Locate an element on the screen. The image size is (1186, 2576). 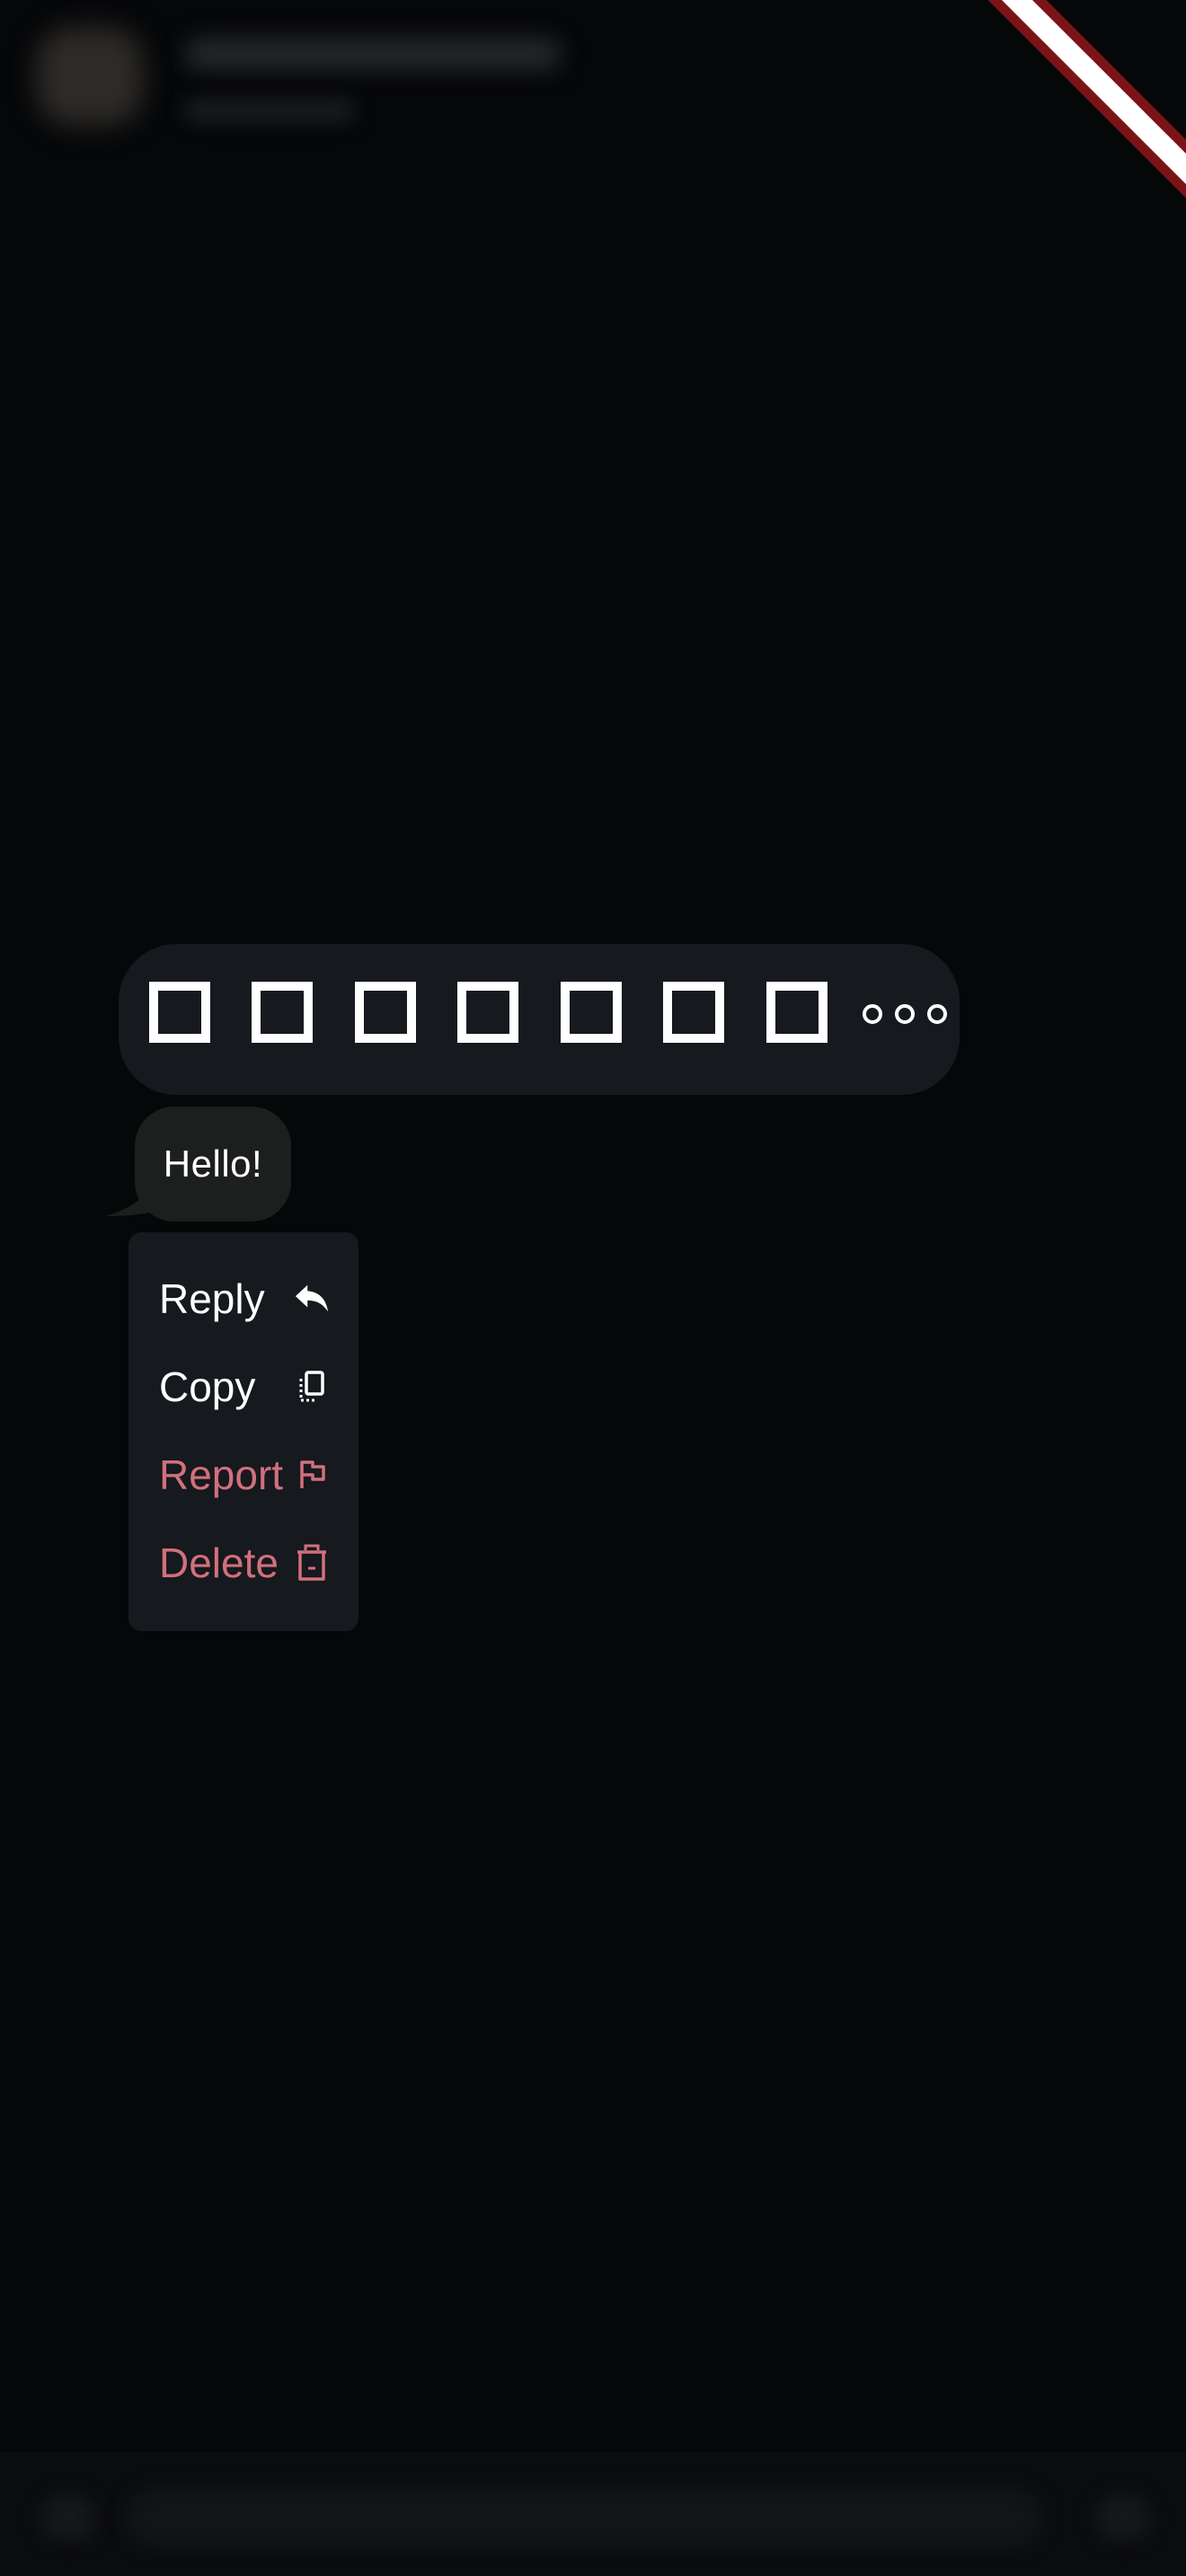
reaction-bar is located at coordinates (539, 1019).